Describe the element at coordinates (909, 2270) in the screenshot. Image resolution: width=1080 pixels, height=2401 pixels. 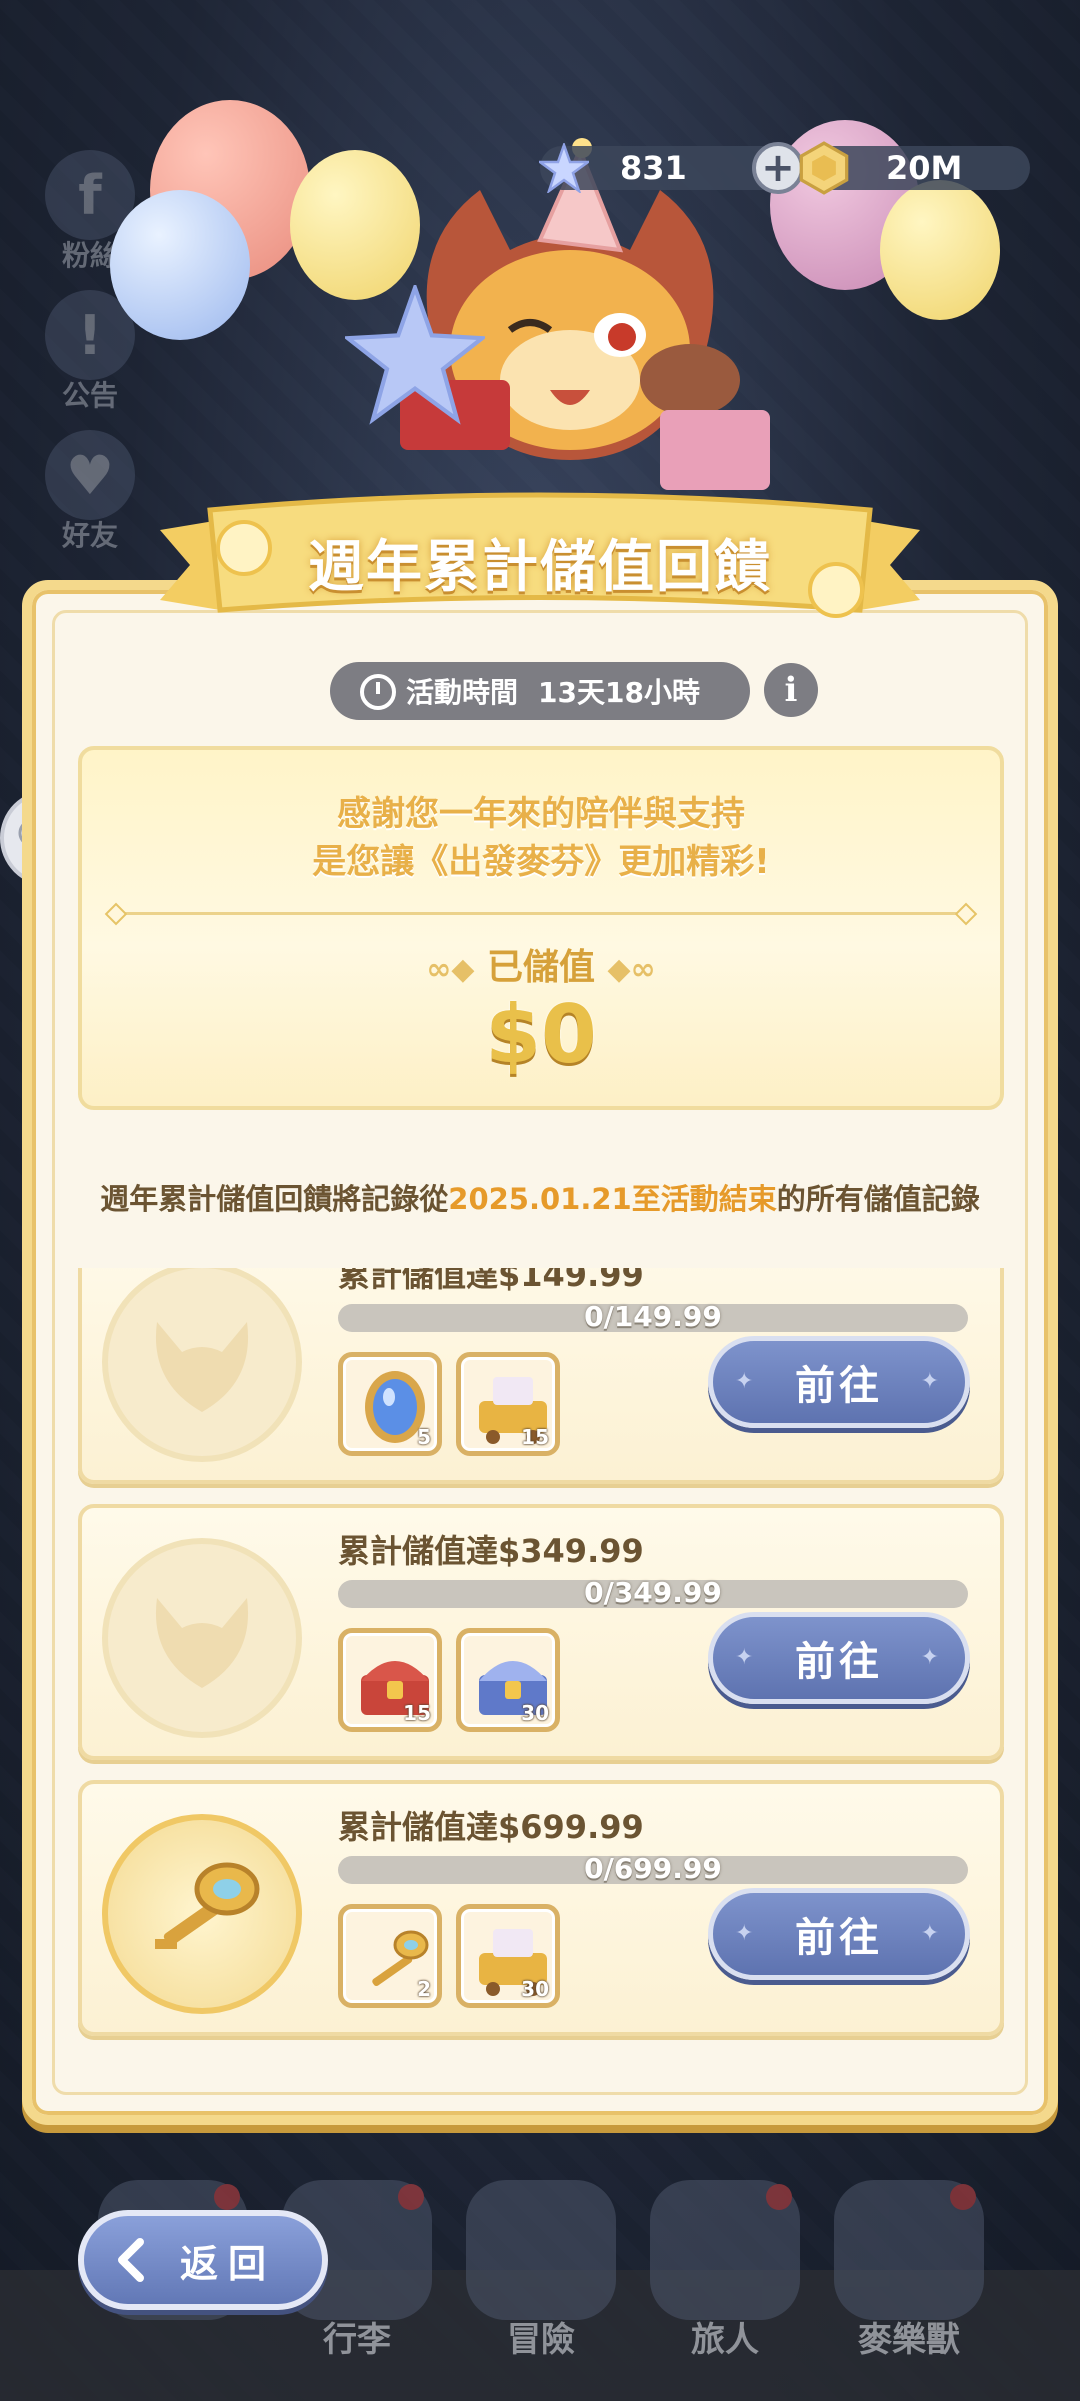
I see `nav-pets: 麥樂獸` at that location.